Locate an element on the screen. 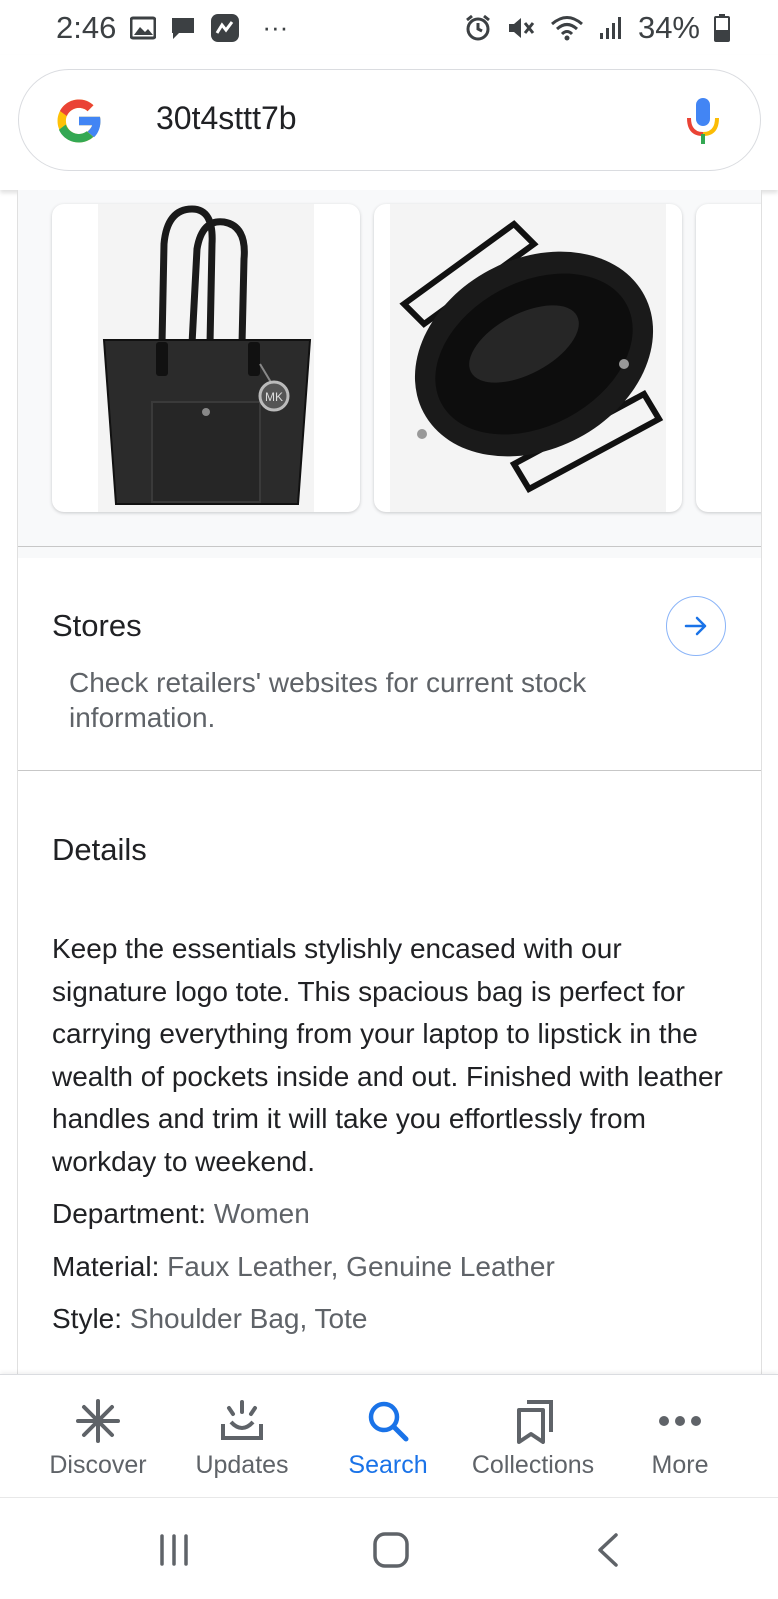 This screenshot has width=778, height=1599. search-bar: 30t4sttt7b is located at coordinates (389, 120).